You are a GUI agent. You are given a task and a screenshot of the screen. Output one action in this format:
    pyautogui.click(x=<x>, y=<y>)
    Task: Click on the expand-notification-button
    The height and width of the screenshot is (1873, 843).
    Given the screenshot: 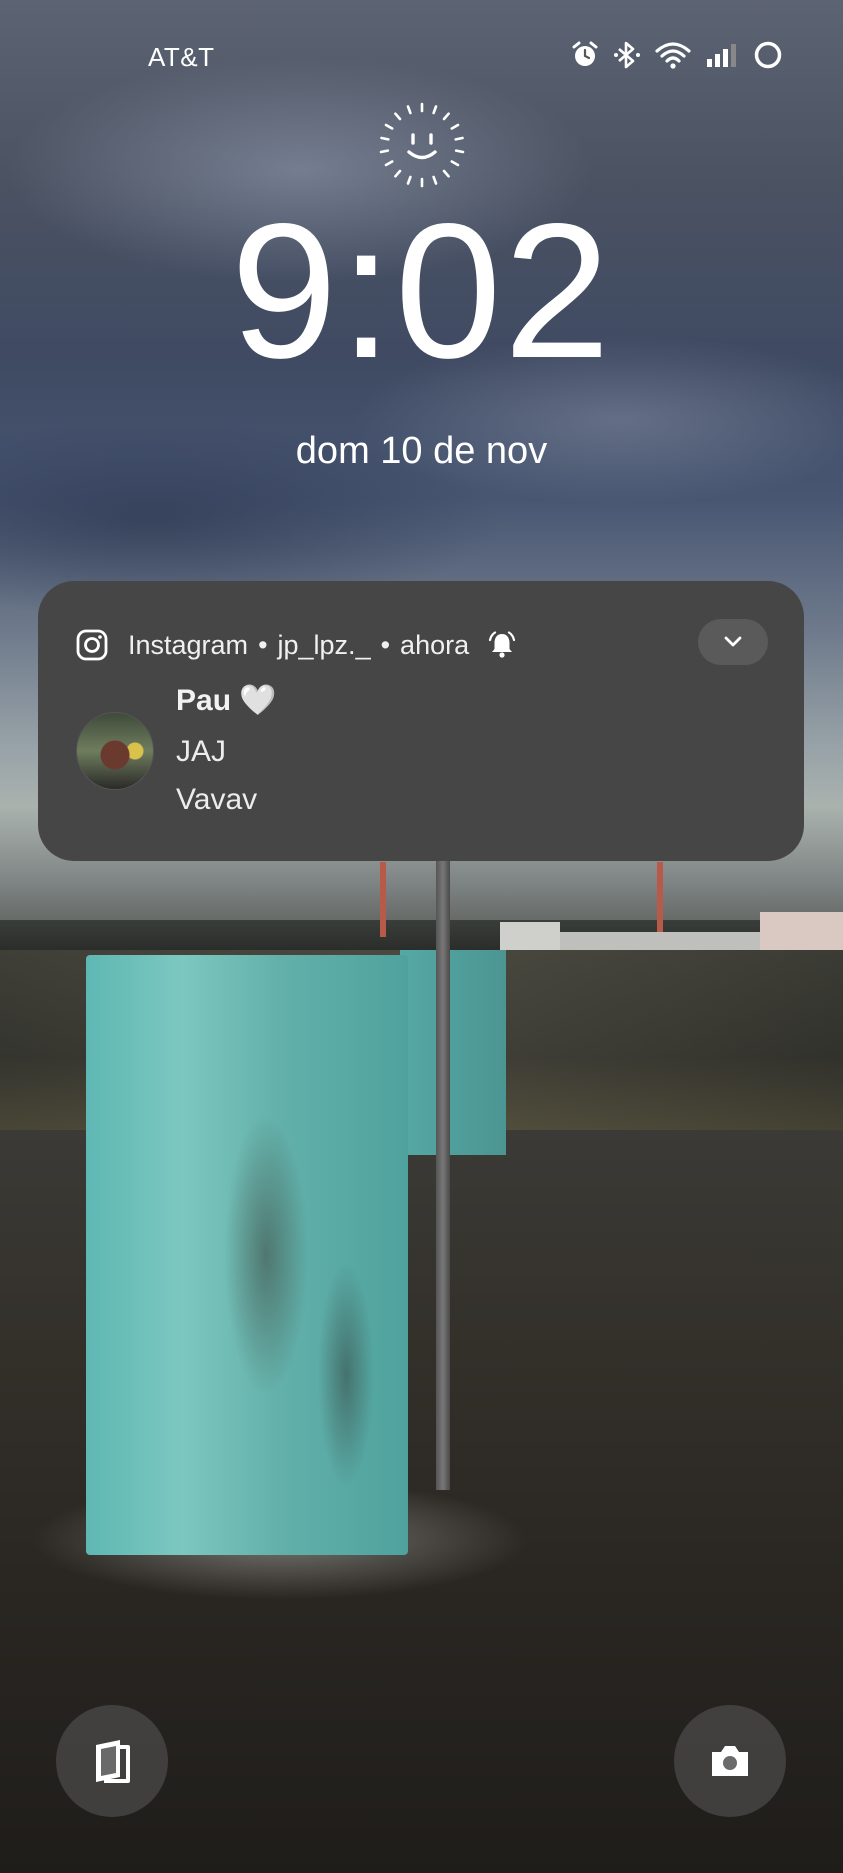 What is the action you would take?
    pyautogui.click(x=733, y=642)
    